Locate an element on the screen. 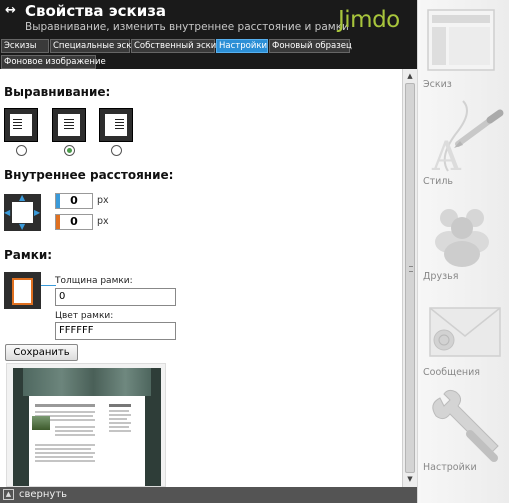 The height and width of the screenshot is (503, 509). border-icon is located at coordinates (30, 290).